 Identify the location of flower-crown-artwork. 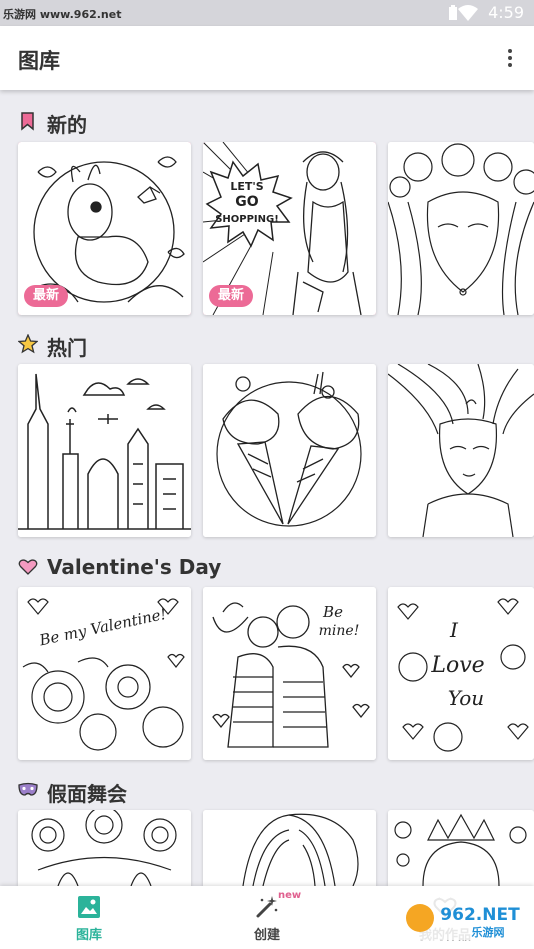
(461, 228).